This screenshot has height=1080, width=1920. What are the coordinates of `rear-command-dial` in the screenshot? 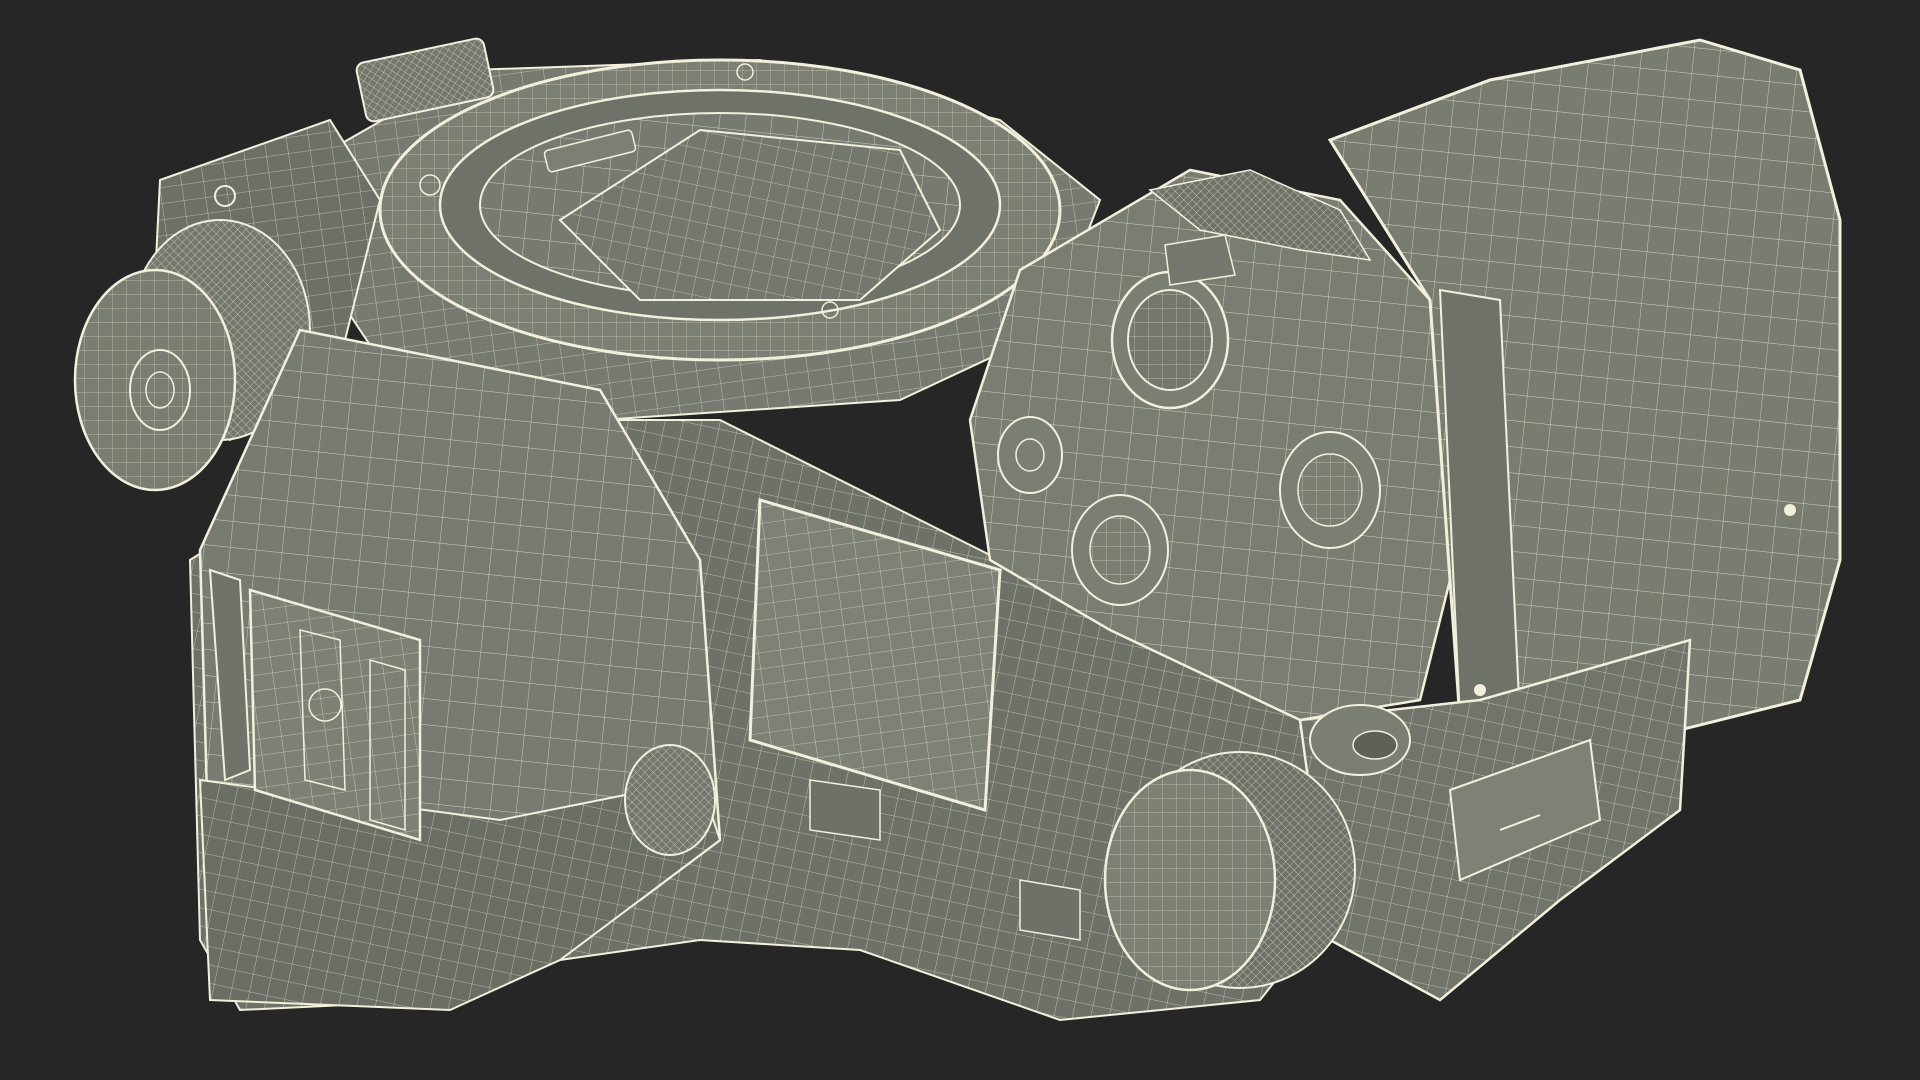 It's located at (1229, 871).